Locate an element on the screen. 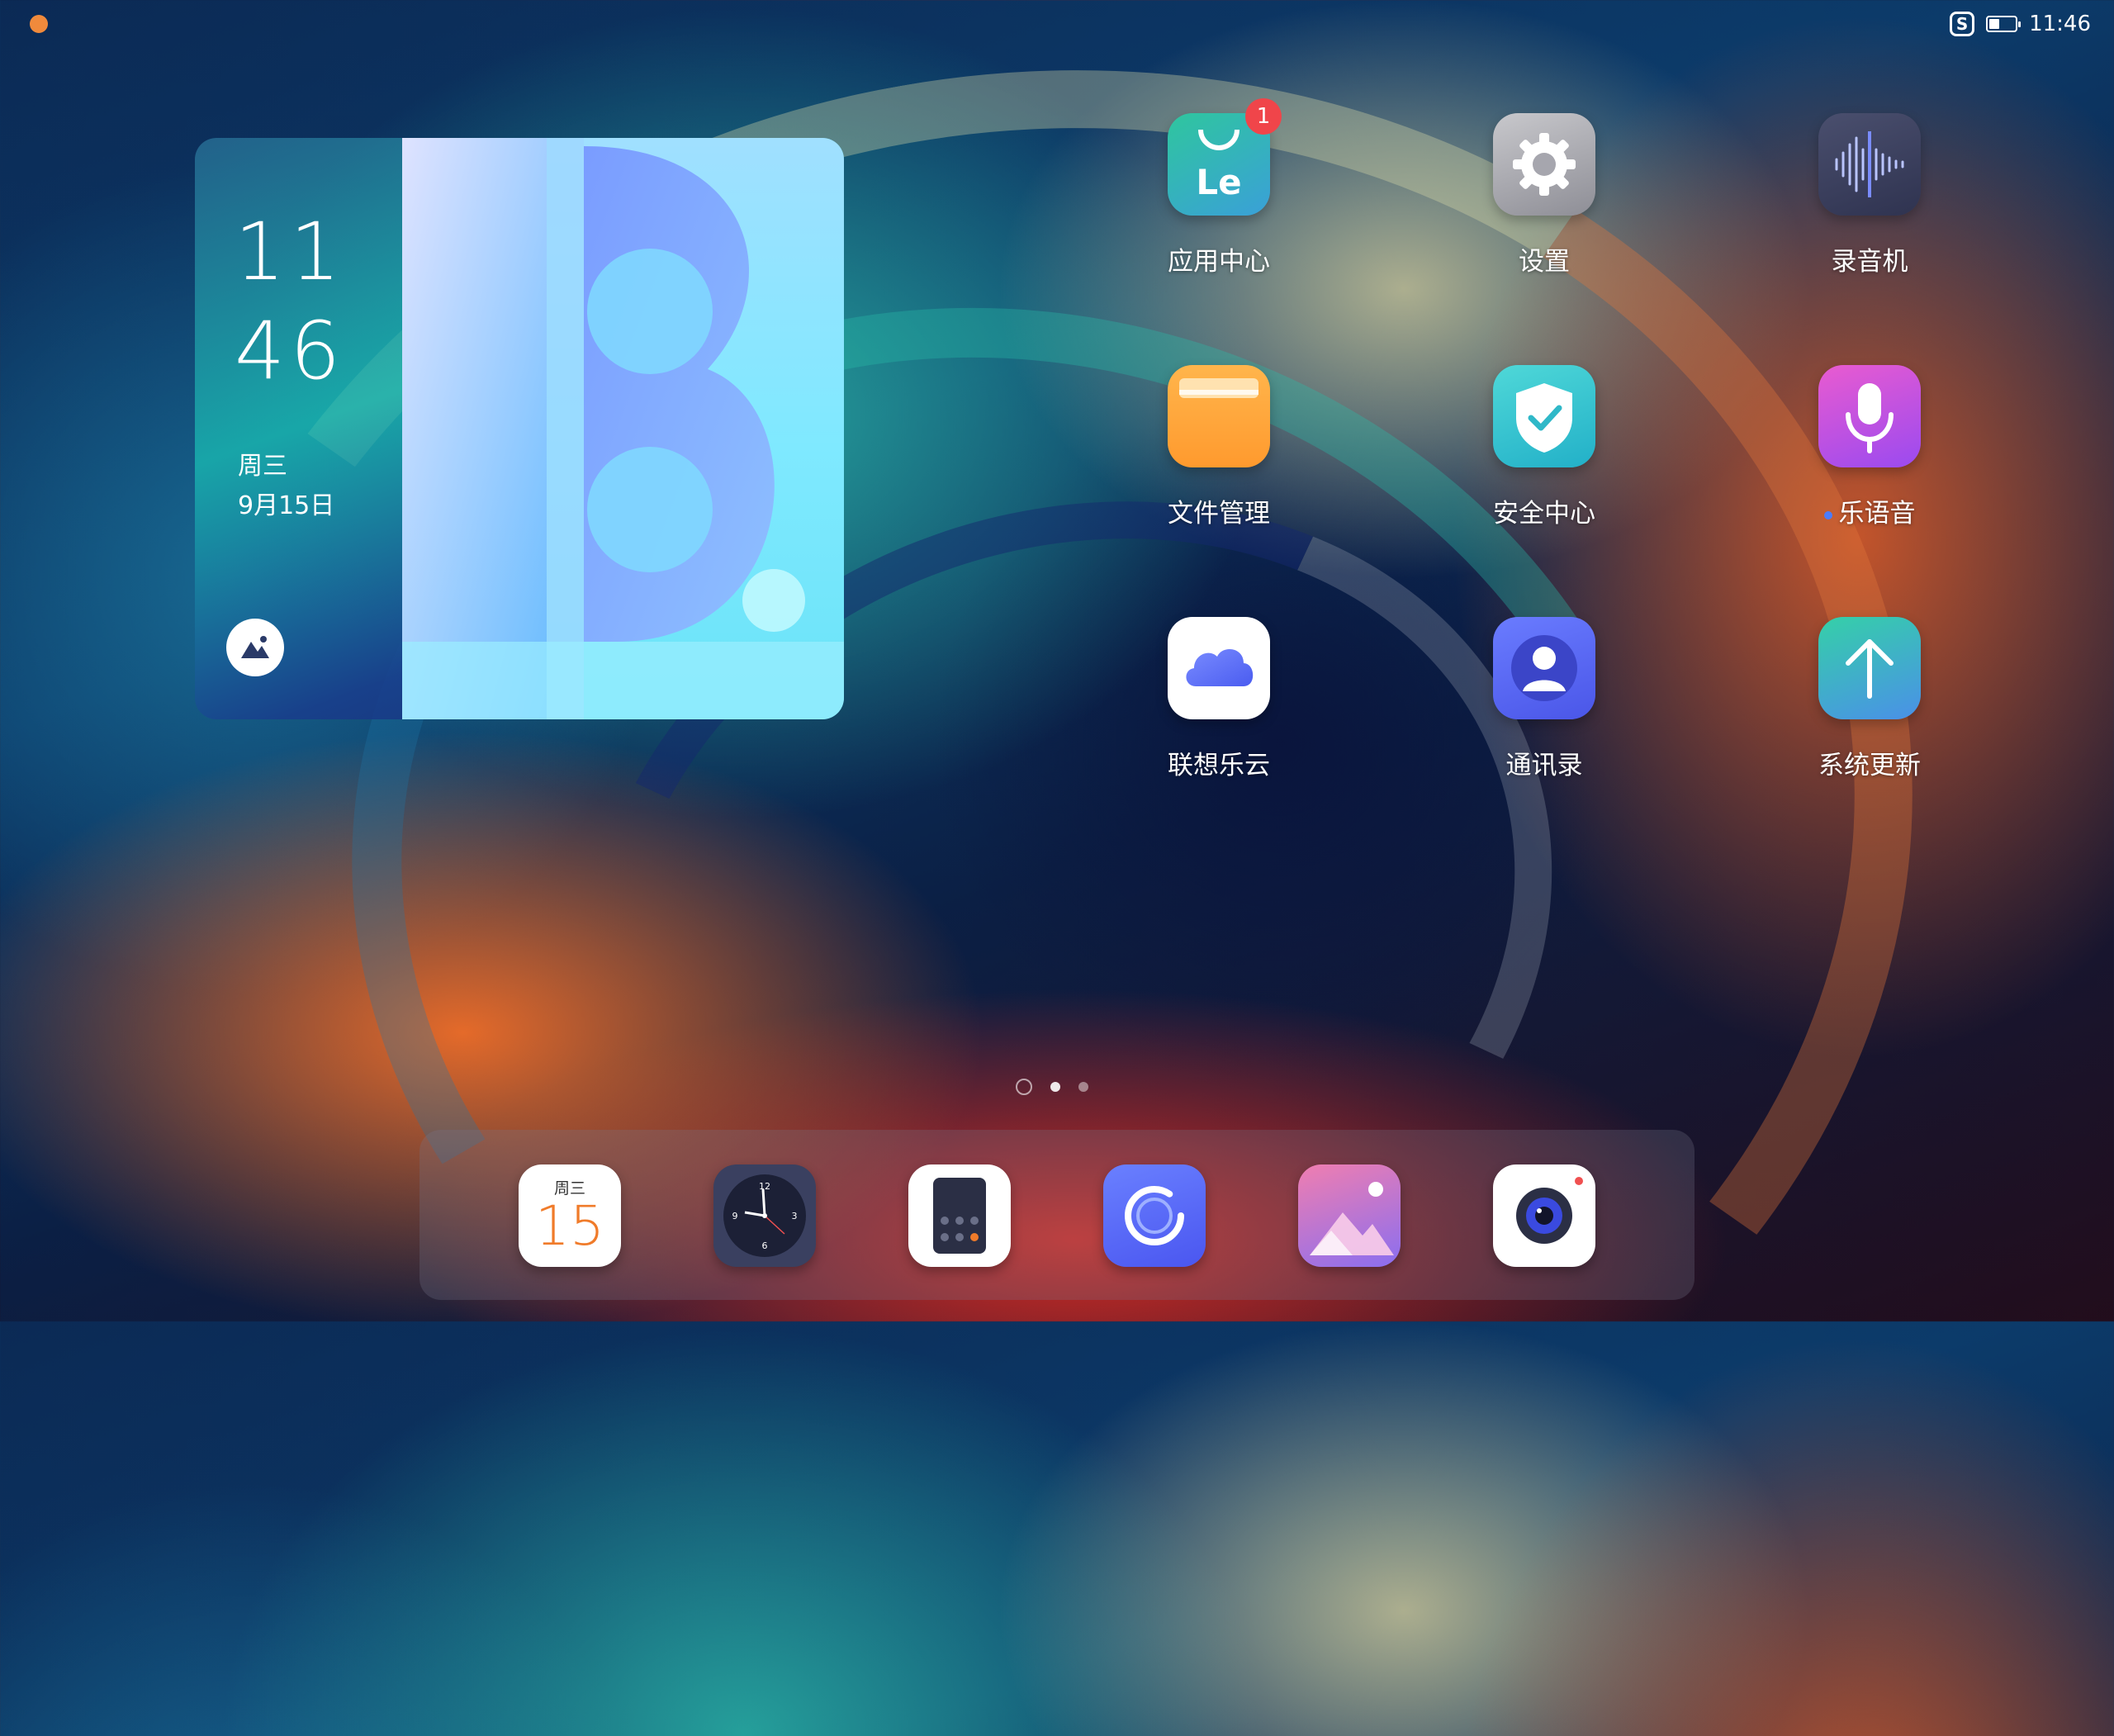 The width and height of the screenshot is (2114, 1736). file-manager-app: 文件管理 is located at coordinates (1218, 447).